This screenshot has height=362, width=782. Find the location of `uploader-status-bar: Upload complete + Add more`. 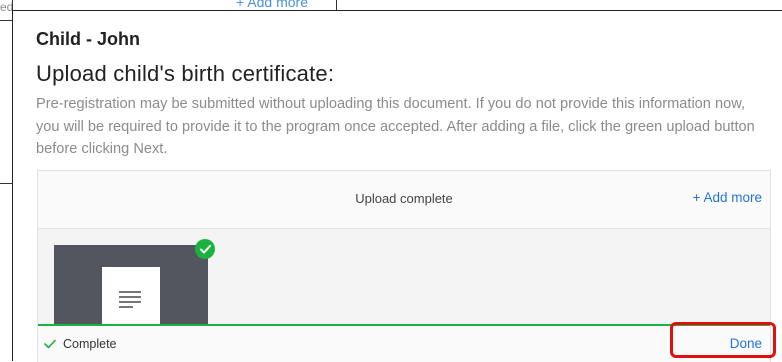

uploader-status-bar: Upload complete + Add more is located at coordinates (404, 200).